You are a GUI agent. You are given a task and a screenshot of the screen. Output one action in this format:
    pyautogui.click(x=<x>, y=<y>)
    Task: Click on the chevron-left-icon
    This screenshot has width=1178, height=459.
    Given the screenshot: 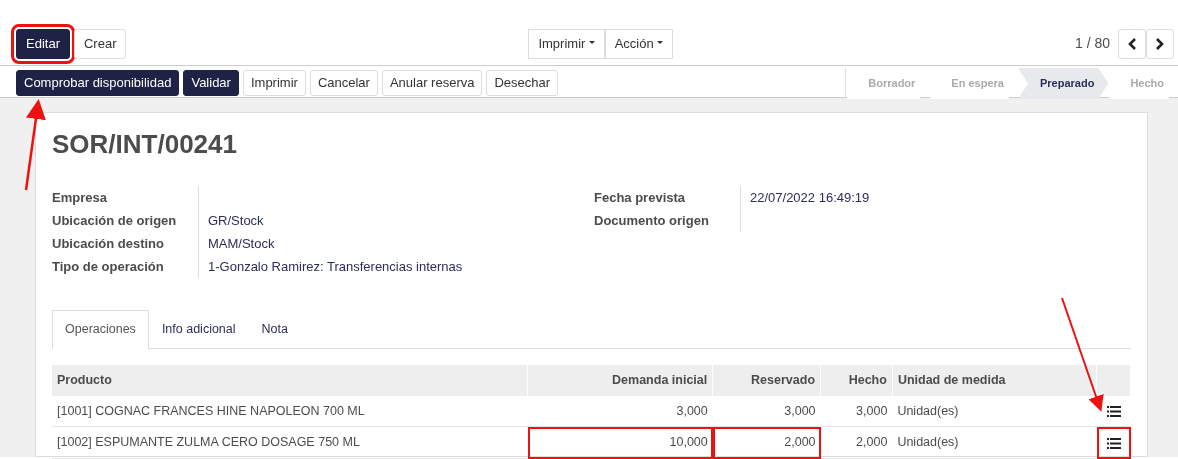 What is the action you would take?
    pyautogui.click(x=1132, y=44)
    